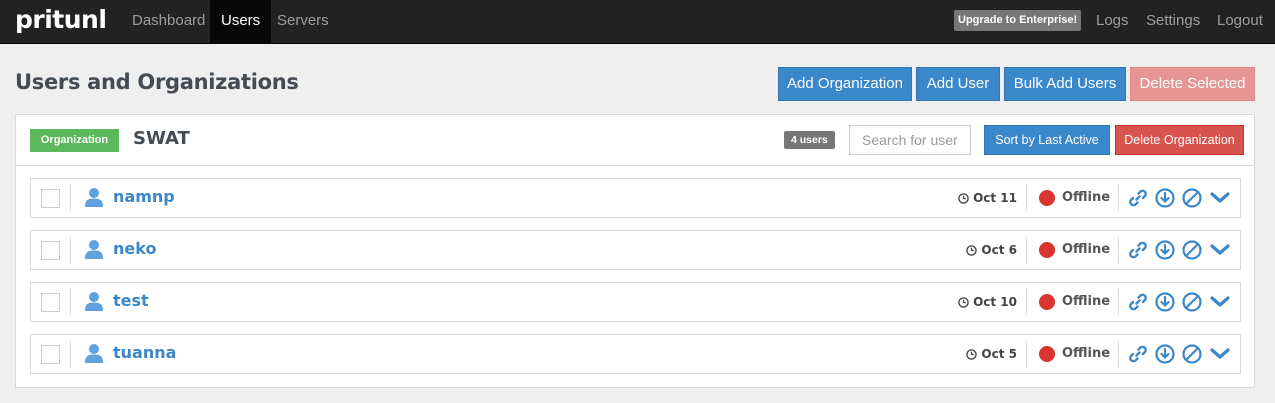 The image size is (1275, 403). I want to click on search-input, so click(910, 140).